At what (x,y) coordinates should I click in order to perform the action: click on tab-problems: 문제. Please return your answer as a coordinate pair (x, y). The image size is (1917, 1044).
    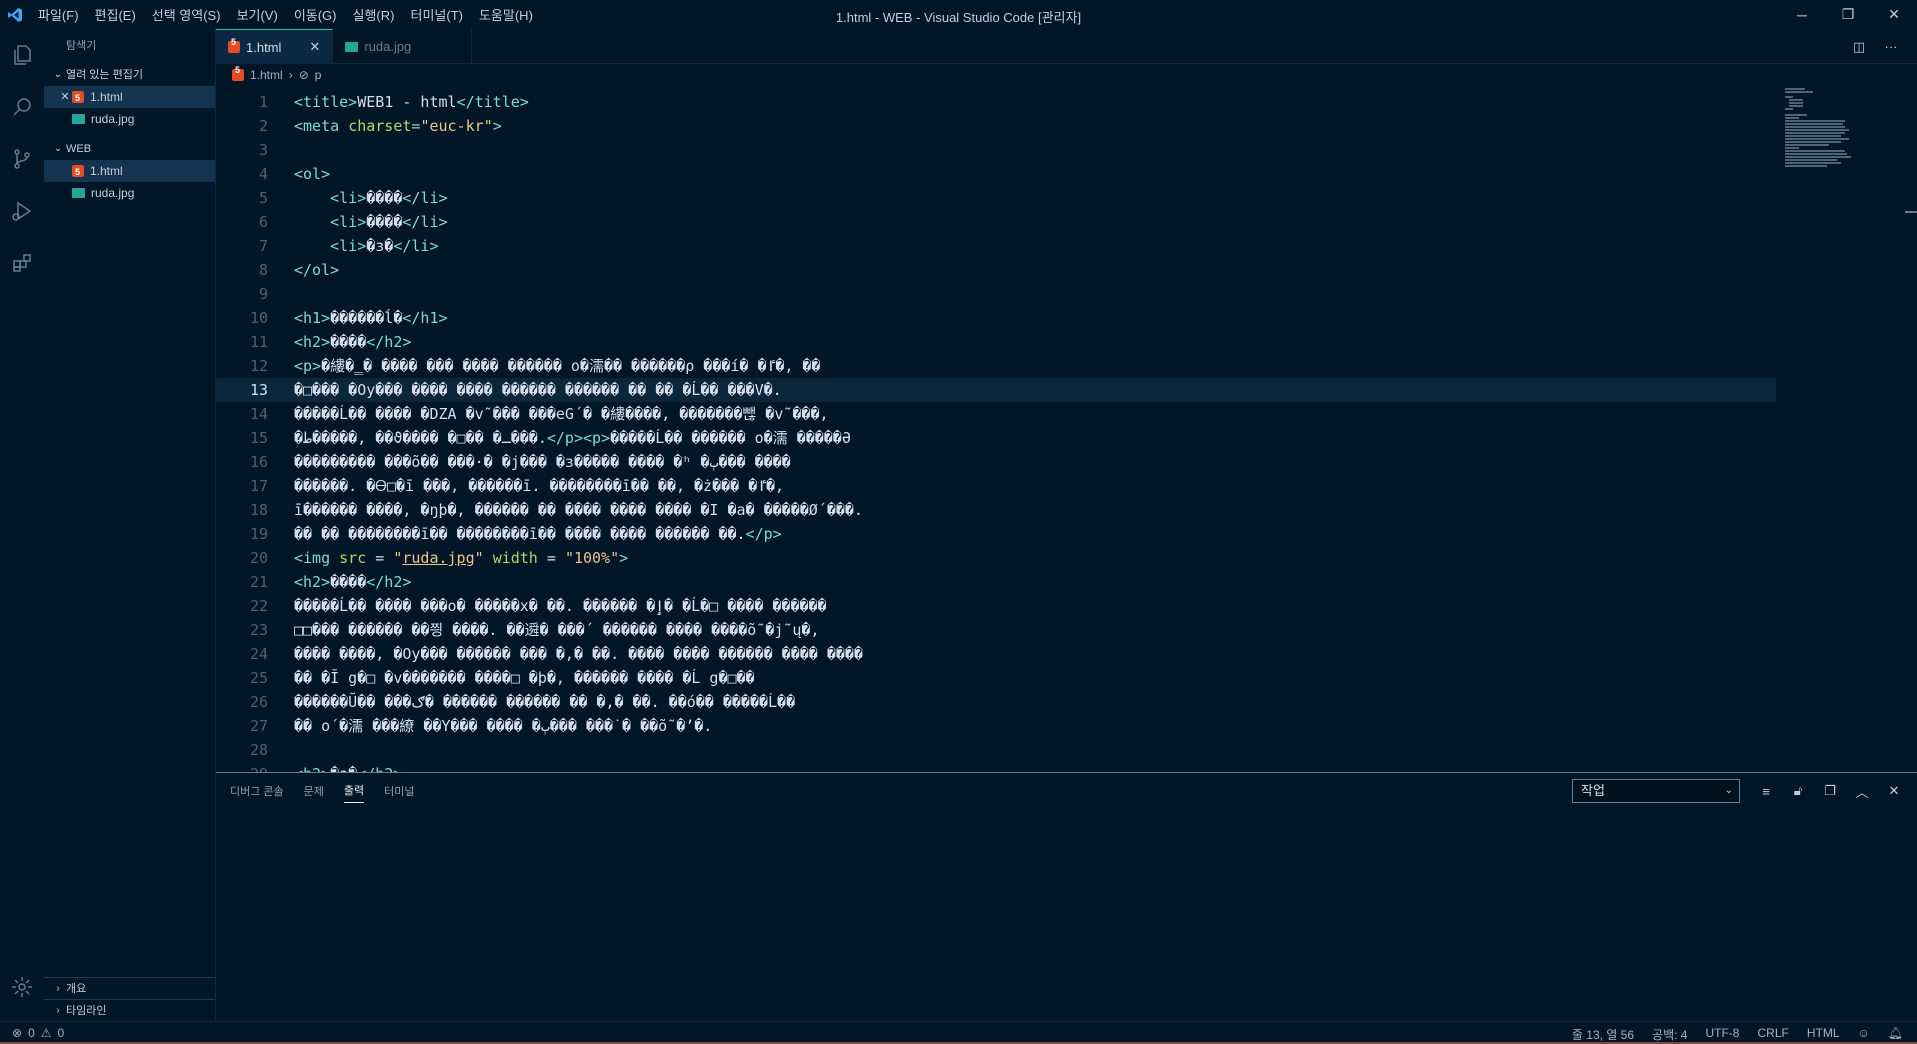
    Looking at the image, I should click on (314, 791).